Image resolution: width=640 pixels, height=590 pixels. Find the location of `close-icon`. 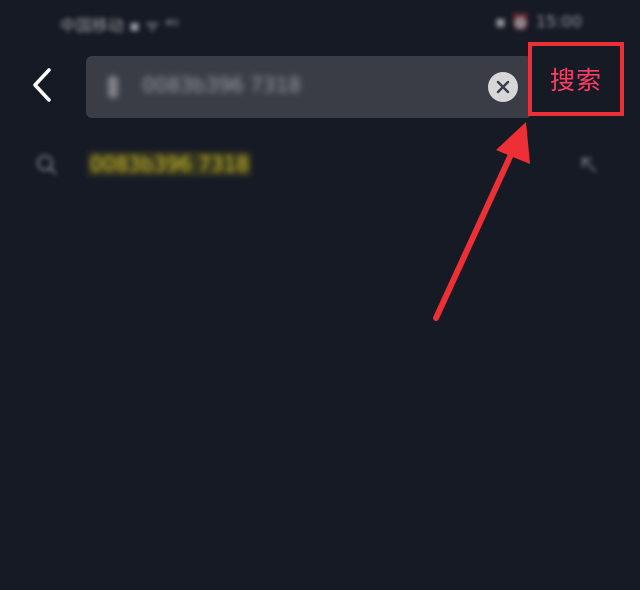

close-icon is located at coordinates (503, 87).